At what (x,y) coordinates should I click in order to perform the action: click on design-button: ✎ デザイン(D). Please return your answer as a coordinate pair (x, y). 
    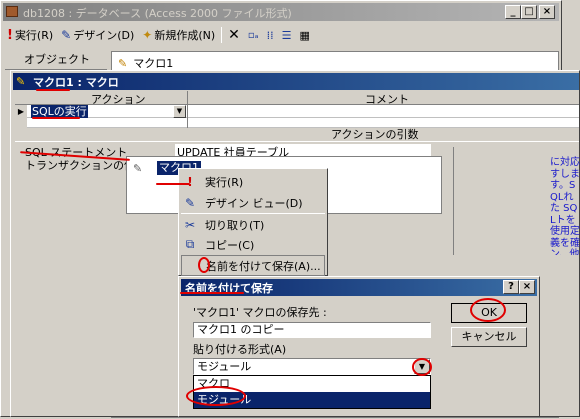
    Looking at the image, I should click on (97, 35).